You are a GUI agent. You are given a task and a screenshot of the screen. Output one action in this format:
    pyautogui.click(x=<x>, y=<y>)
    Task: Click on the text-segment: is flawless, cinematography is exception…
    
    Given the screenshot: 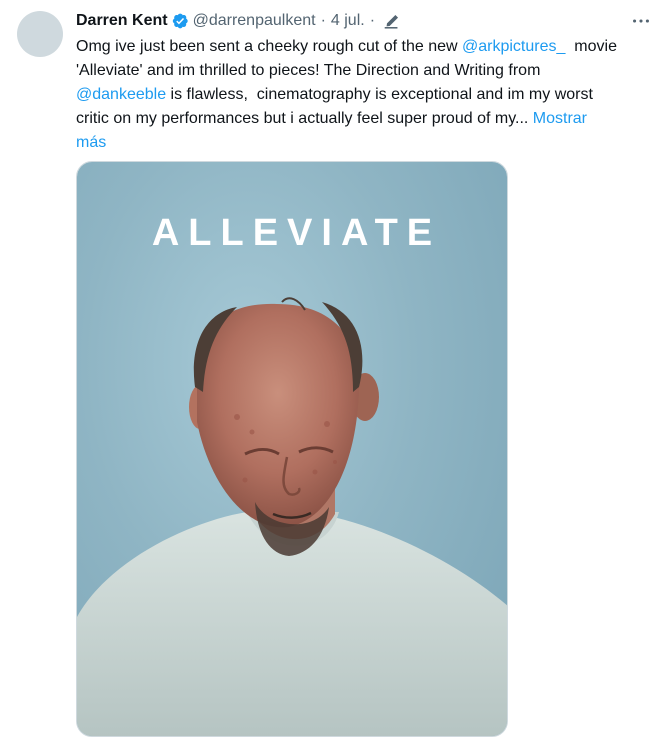 What is the action you would take?
    pyautogui.click(x=379, y=94)
    